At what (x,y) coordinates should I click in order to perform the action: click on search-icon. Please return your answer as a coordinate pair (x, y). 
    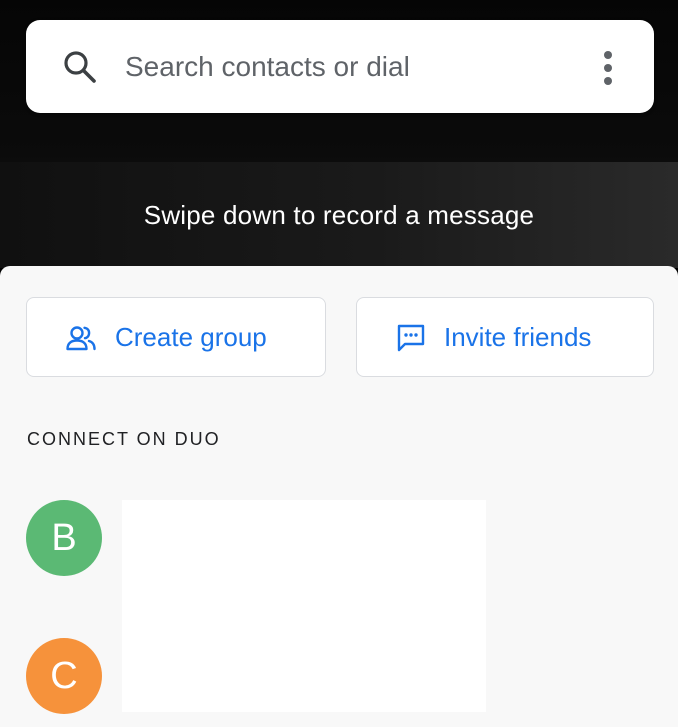
    Looking at the image, I should click on (80, 67).